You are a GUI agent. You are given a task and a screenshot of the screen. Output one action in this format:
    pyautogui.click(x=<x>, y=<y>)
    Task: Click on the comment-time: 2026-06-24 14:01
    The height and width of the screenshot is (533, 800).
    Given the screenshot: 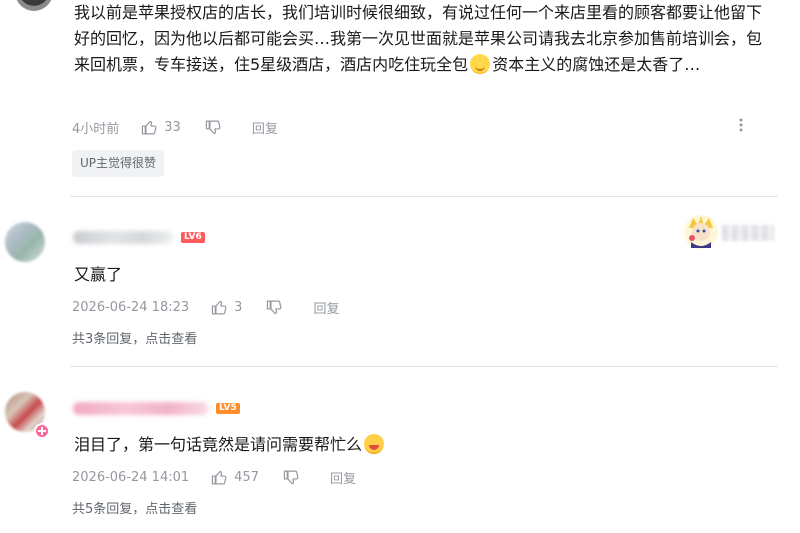 What is the action you would take?
    pyautogui.click(x=131, y=477)
    